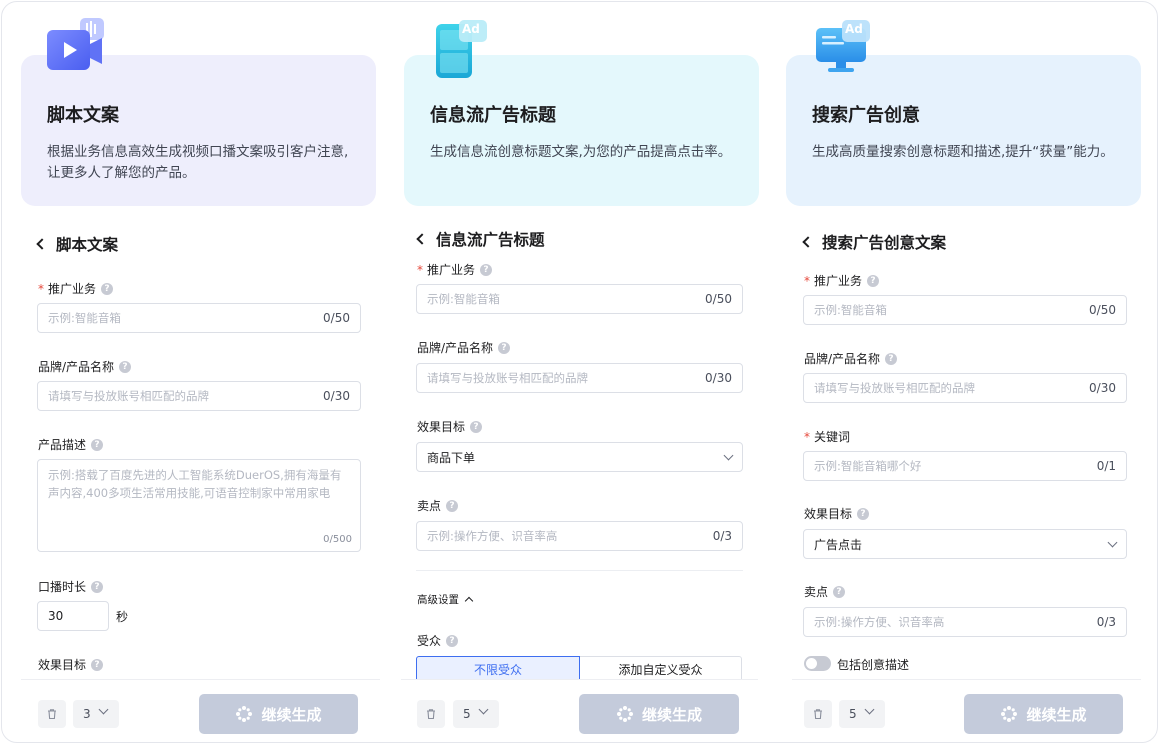 This screenshot has height=744, width=1159. I want to click on include-desc-label: 包括创意描述, so click(873, 665).